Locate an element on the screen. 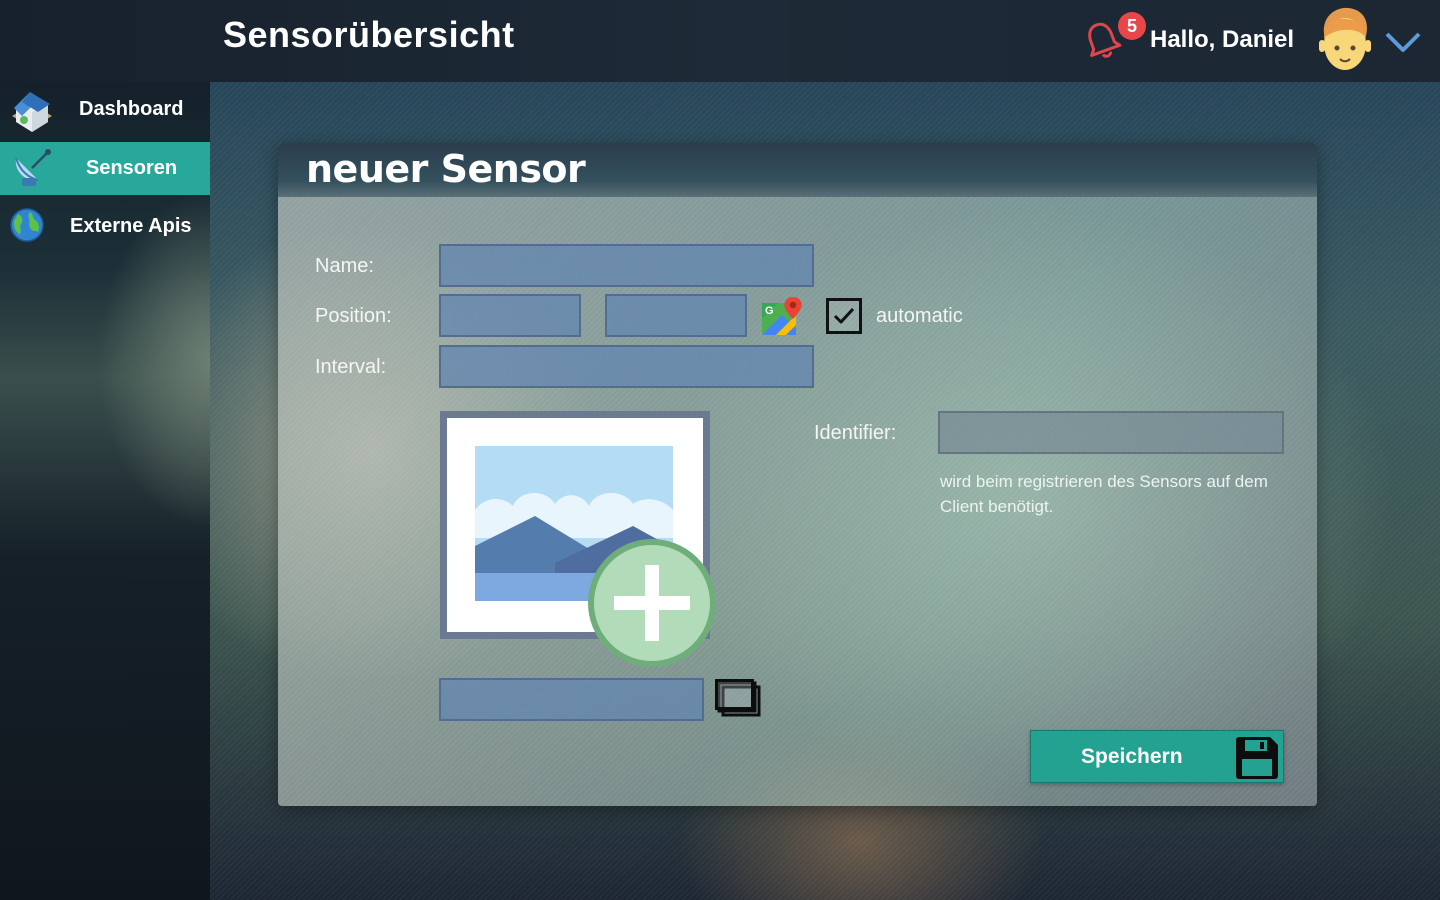 The height and width of the screenshot is (900, 1440). google-maps-icon: G is located at coordinates (783, 316).